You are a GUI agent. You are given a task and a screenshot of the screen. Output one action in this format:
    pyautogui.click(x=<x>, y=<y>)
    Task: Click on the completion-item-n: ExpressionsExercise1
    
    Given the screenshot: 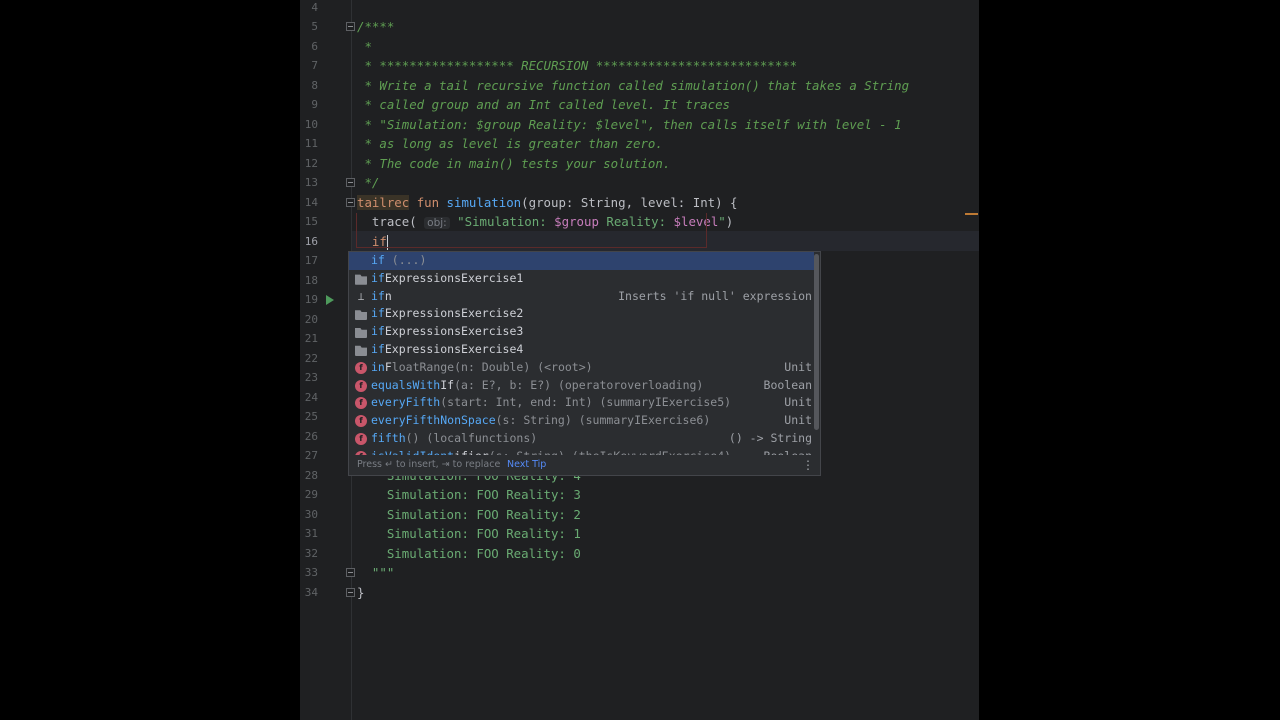 What is the action you would take?
    pyautogui.click(x=454, y=277)
    